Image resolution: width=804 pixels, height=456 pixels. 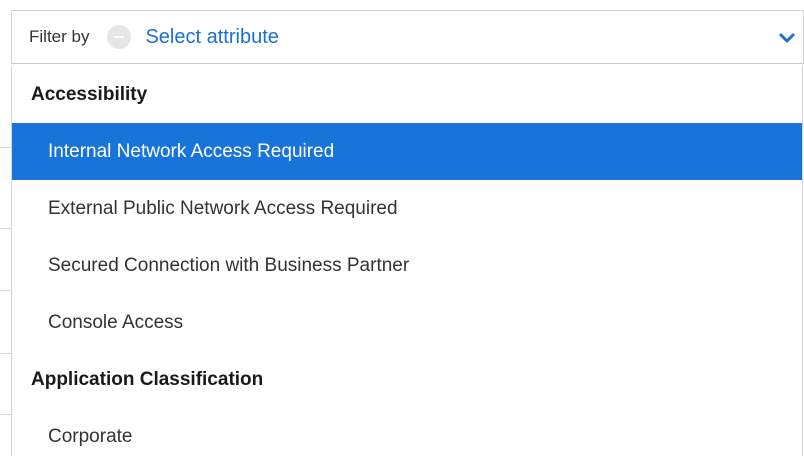 What do you see at coordinates (89, 94) in the screenshot?
I see `group-header-accessibility: Accessibility` at bounding box center [89, 94].